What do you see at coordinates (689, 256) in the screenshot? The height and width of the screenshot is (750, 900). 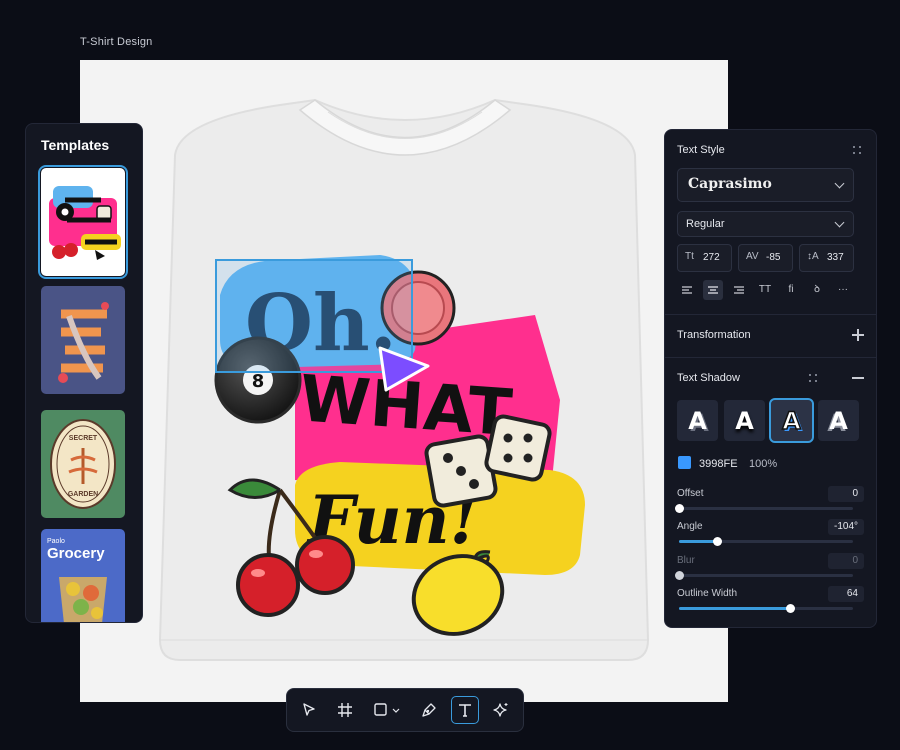 I see `font-size-icon: Tt` at bounding box center [689, 256].